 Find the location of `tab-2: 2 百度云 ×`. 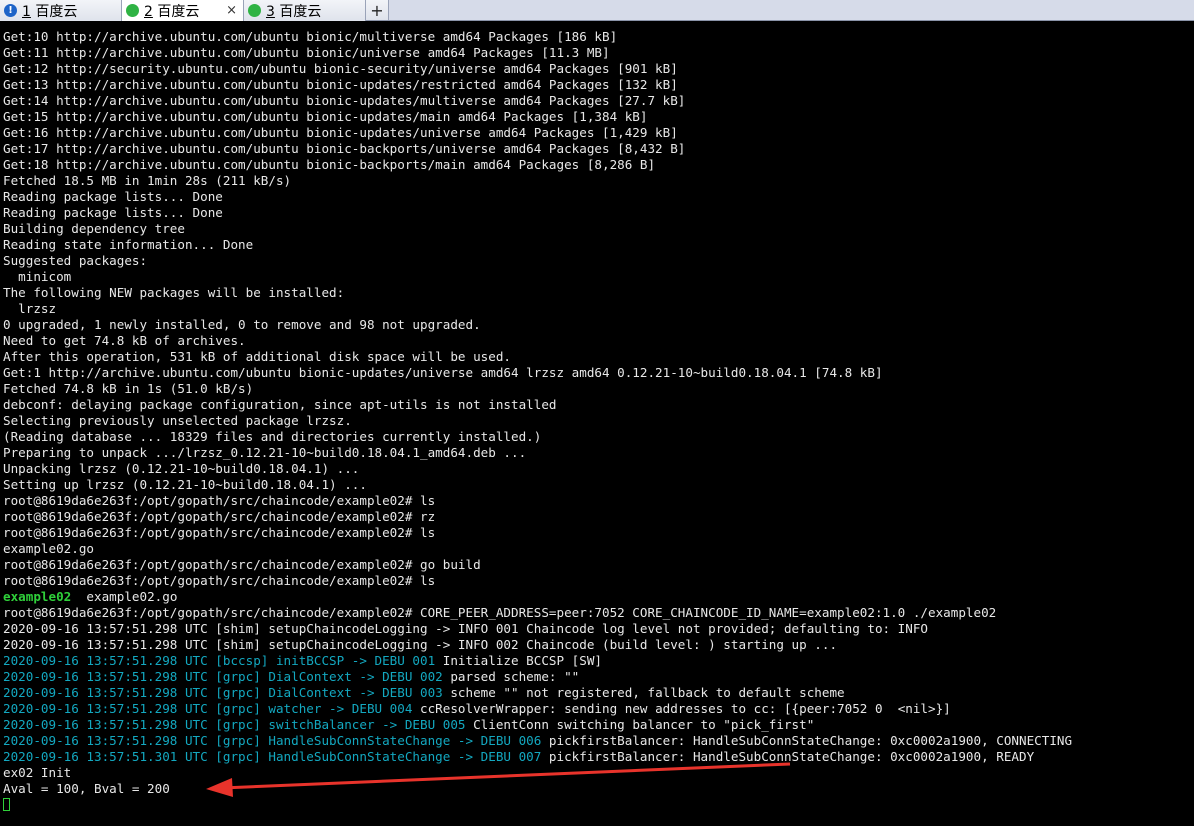

tab-2: 2 百度云 × is located at coordinates (183, 10).